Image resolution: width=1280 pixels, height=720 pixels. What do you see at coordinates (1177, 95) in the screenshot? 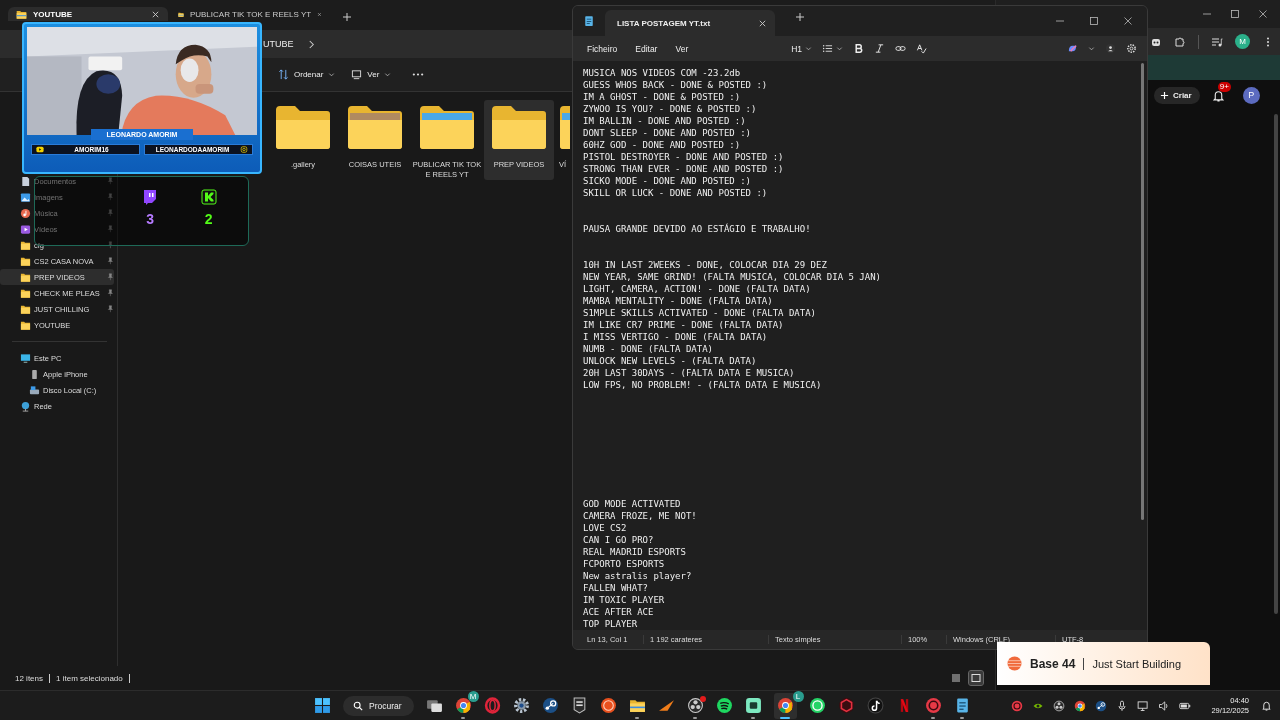
I see `create-button: Criar` at bounding box center [1177, 95].